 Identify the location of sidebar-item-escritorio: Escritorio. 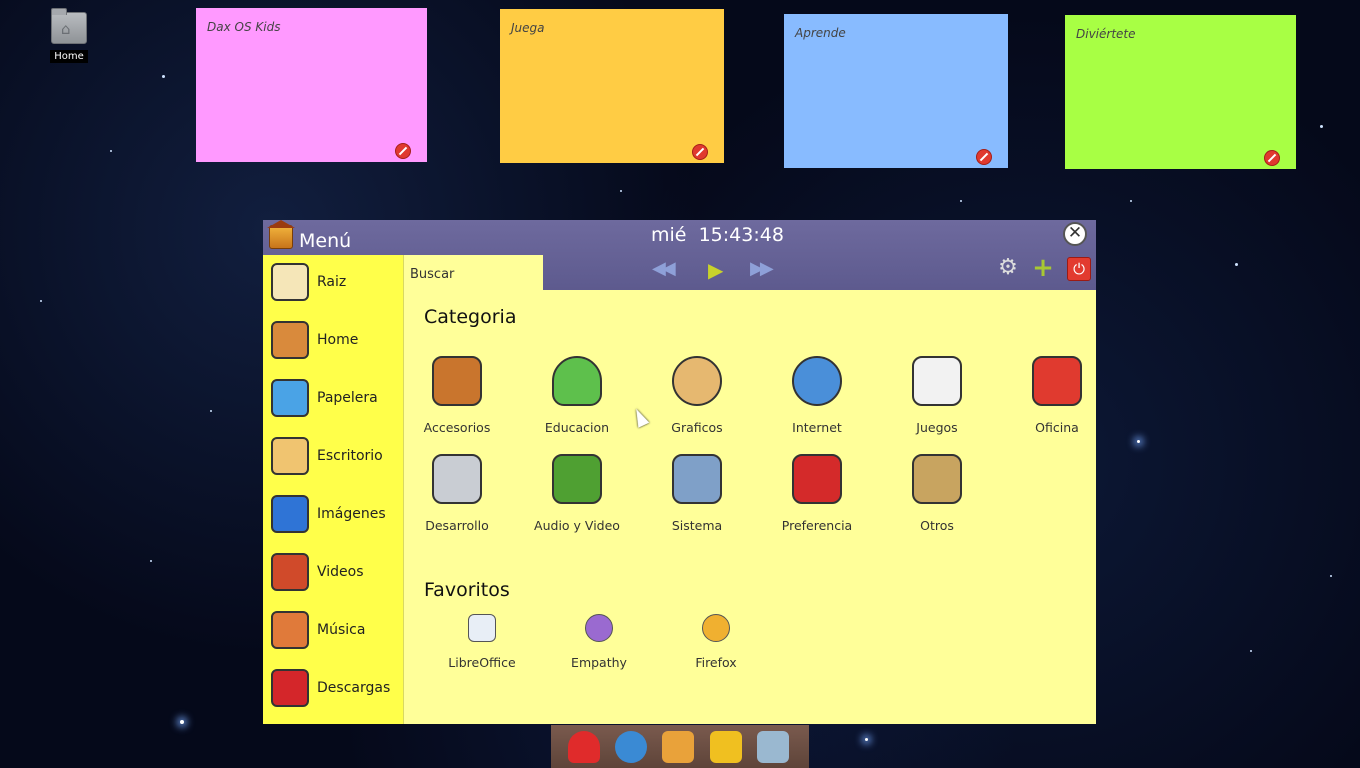
(336, 457).